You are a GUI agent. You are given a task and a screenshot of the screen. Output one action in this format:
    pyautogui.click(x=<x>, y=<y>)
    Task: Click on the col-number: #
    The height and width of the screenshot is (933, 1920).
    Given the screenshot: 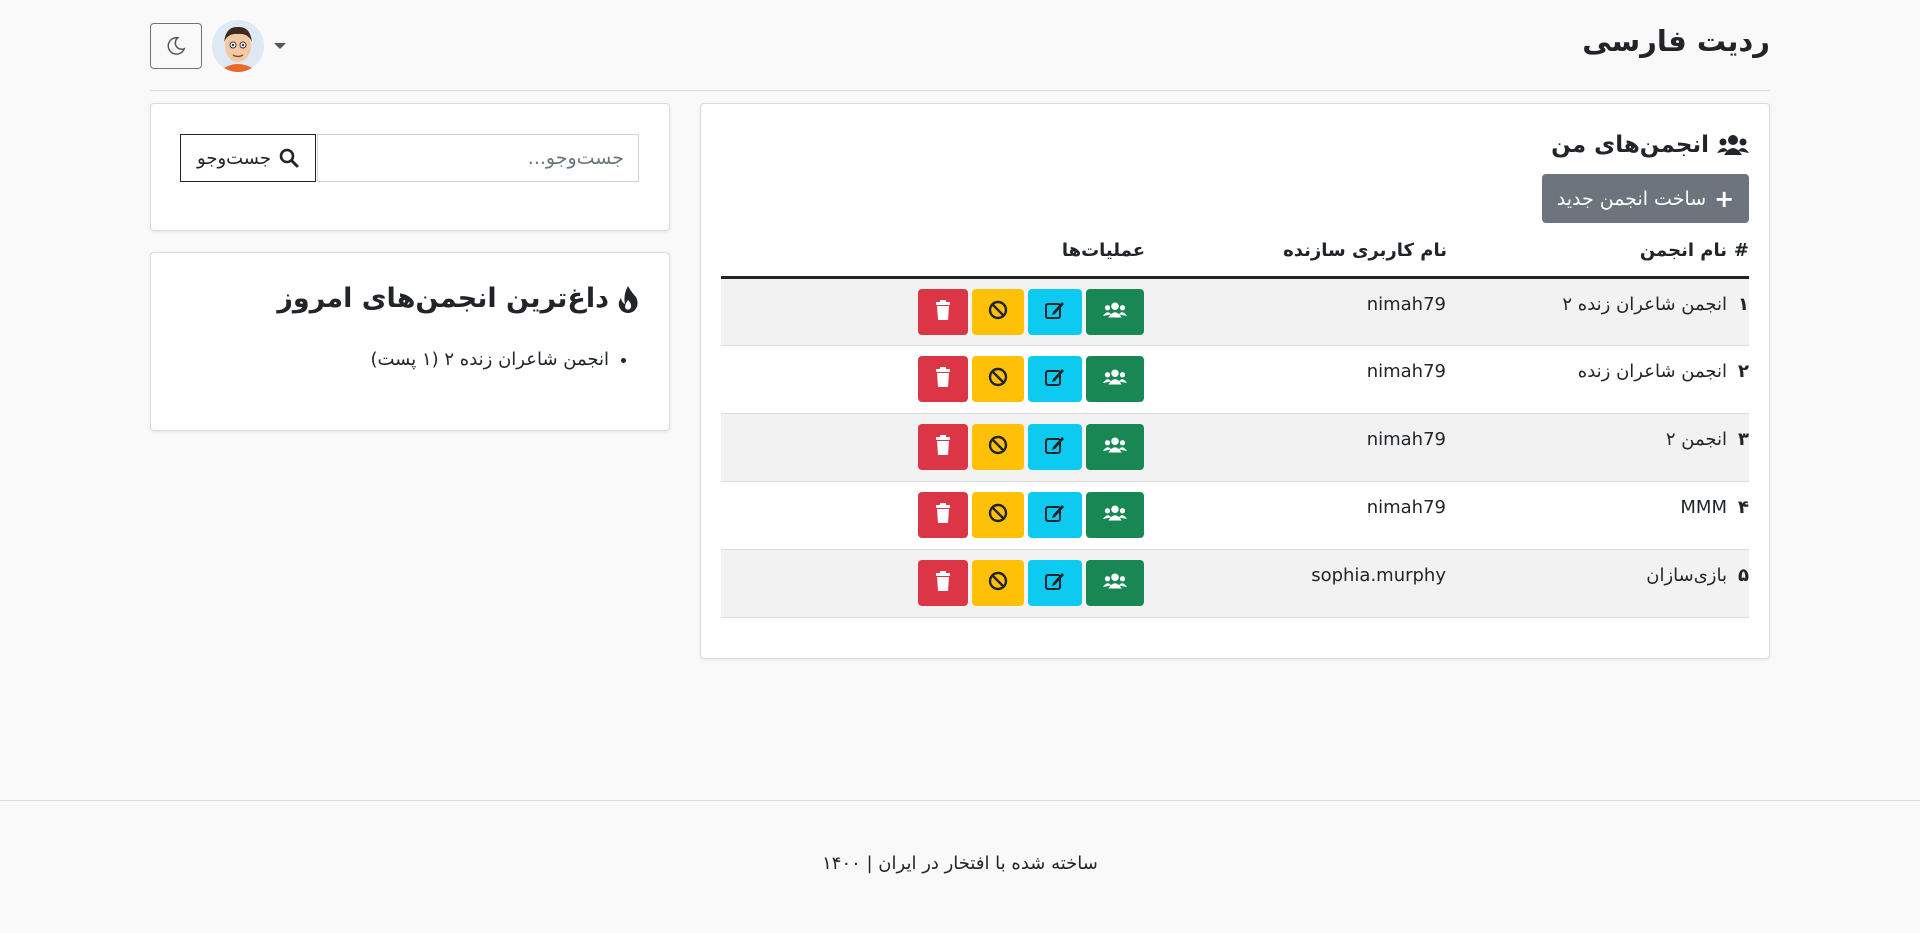 What is the action you would take?
    pyautogui.click(x=1738, y=251)
    